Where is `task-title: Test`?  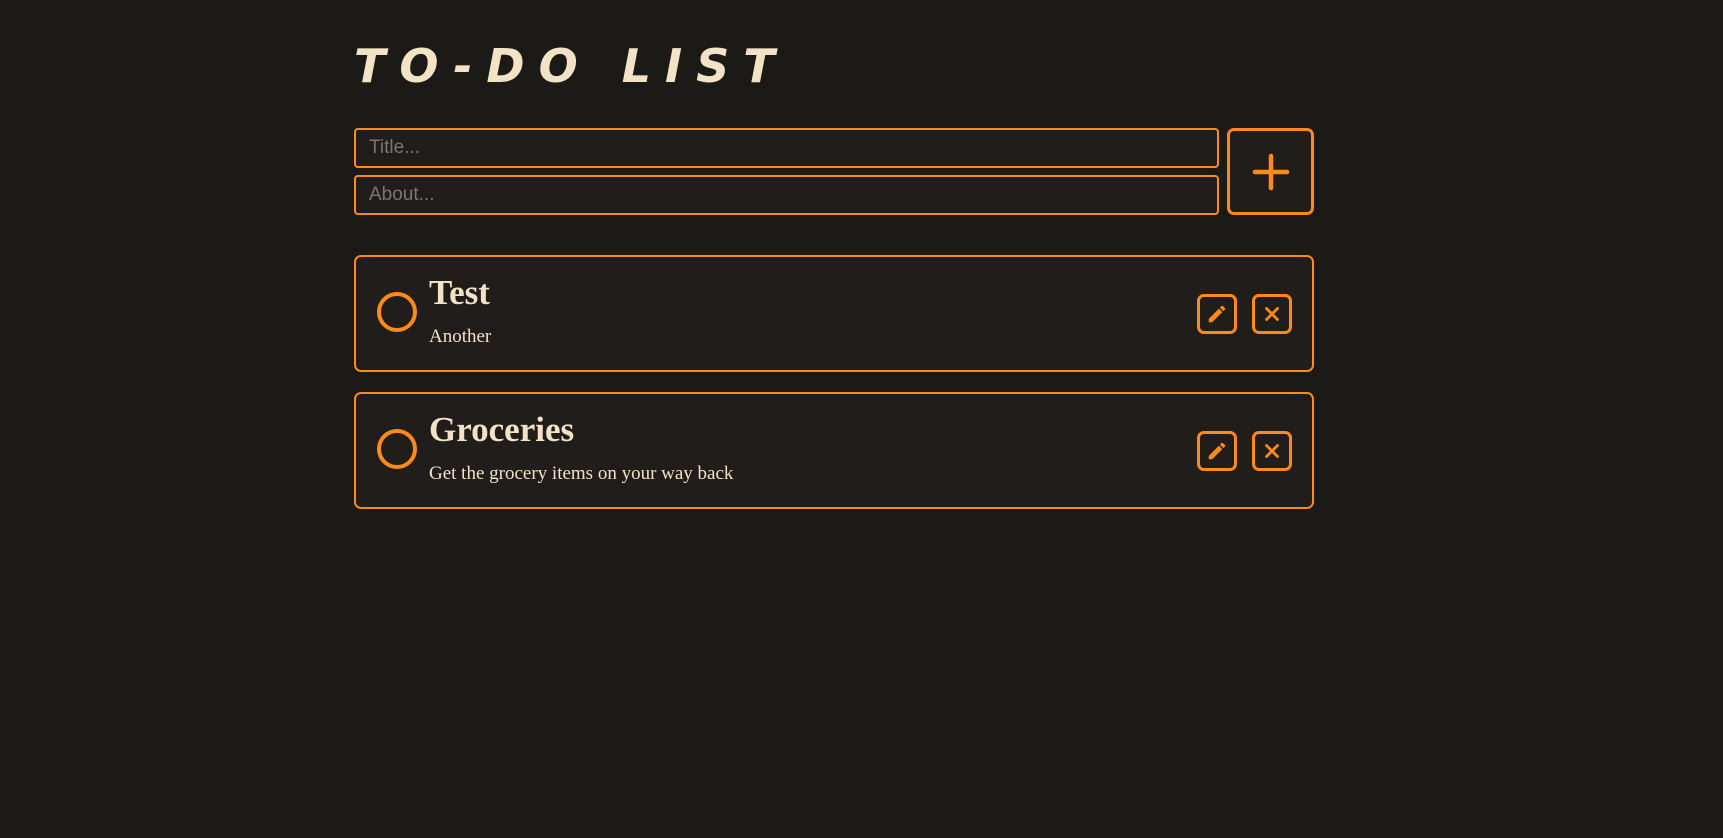 task-title: Test is located at coordinates (459, 292).